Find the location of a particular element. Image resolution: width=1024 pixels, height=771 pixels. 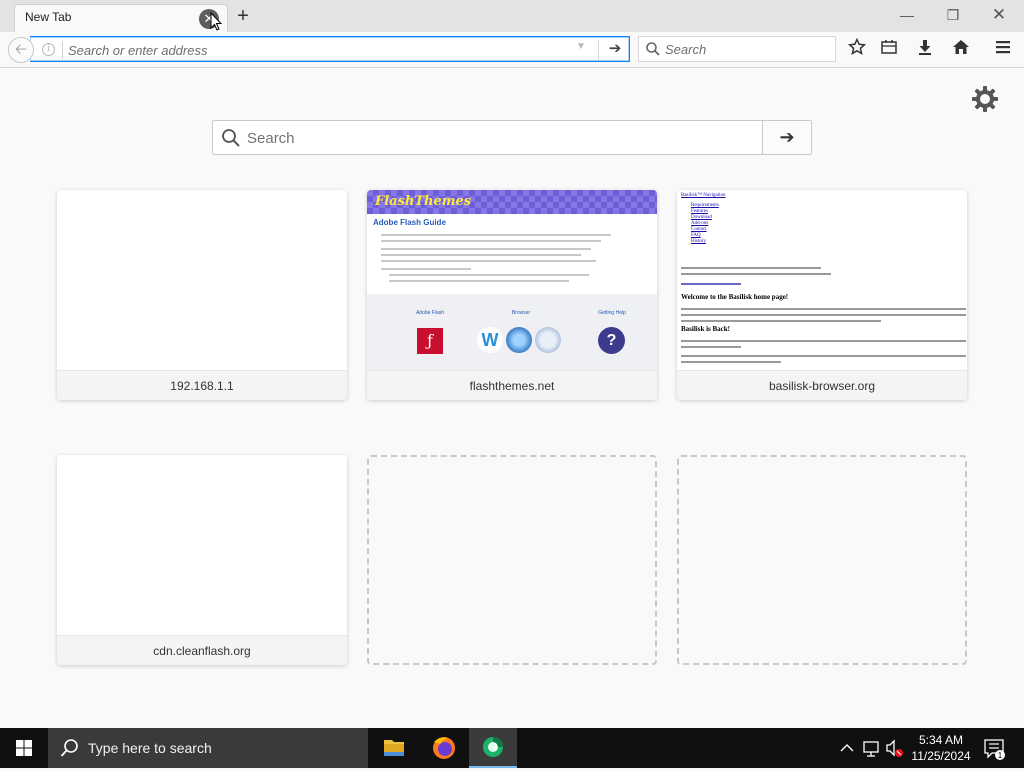

download-icon is located at coordinates (925, 50).